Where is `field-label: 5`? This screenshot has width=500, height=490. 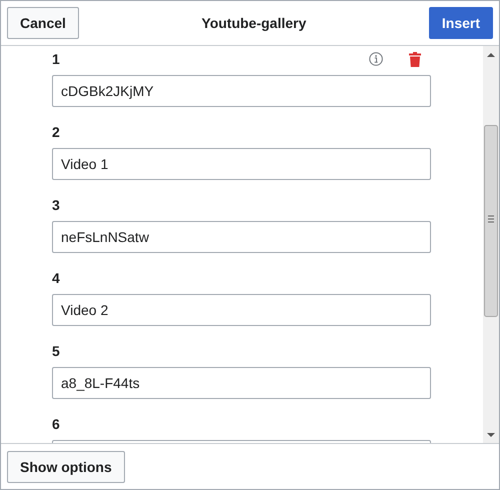
field-label: 5 is located at coordinates (56, 351).